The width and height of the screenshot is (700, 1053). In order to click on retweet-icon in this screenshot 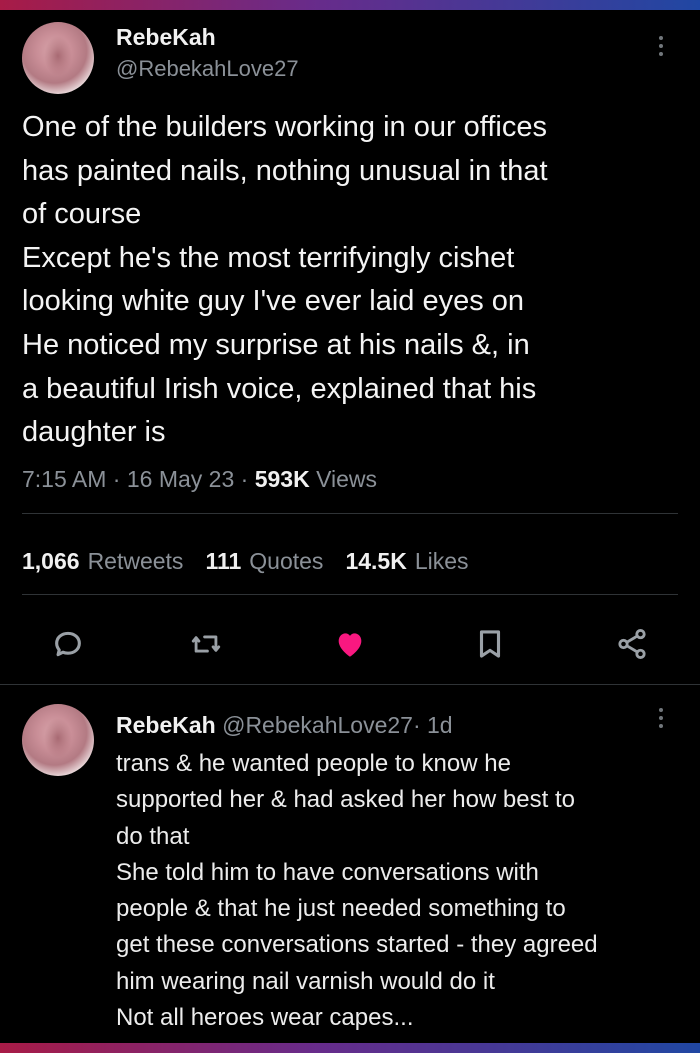, I will do `click(206, 644)`.